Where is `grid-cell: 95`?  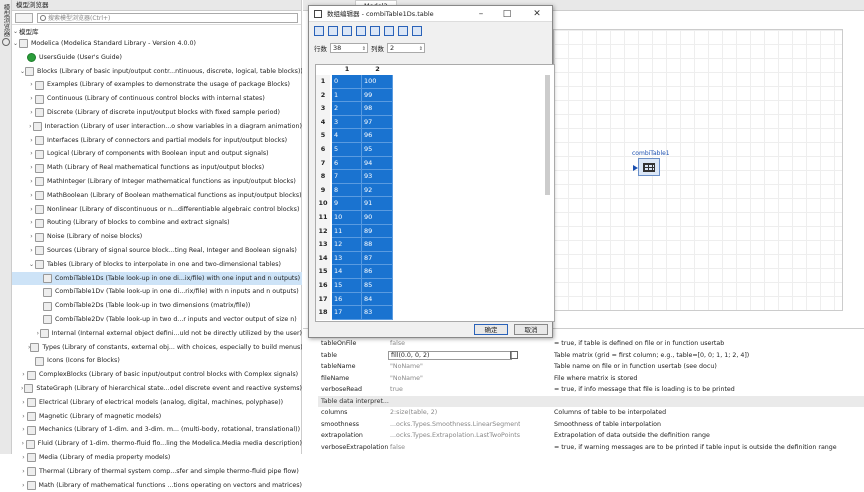
grid-cell: 95 is located at coordinates (377, 150).